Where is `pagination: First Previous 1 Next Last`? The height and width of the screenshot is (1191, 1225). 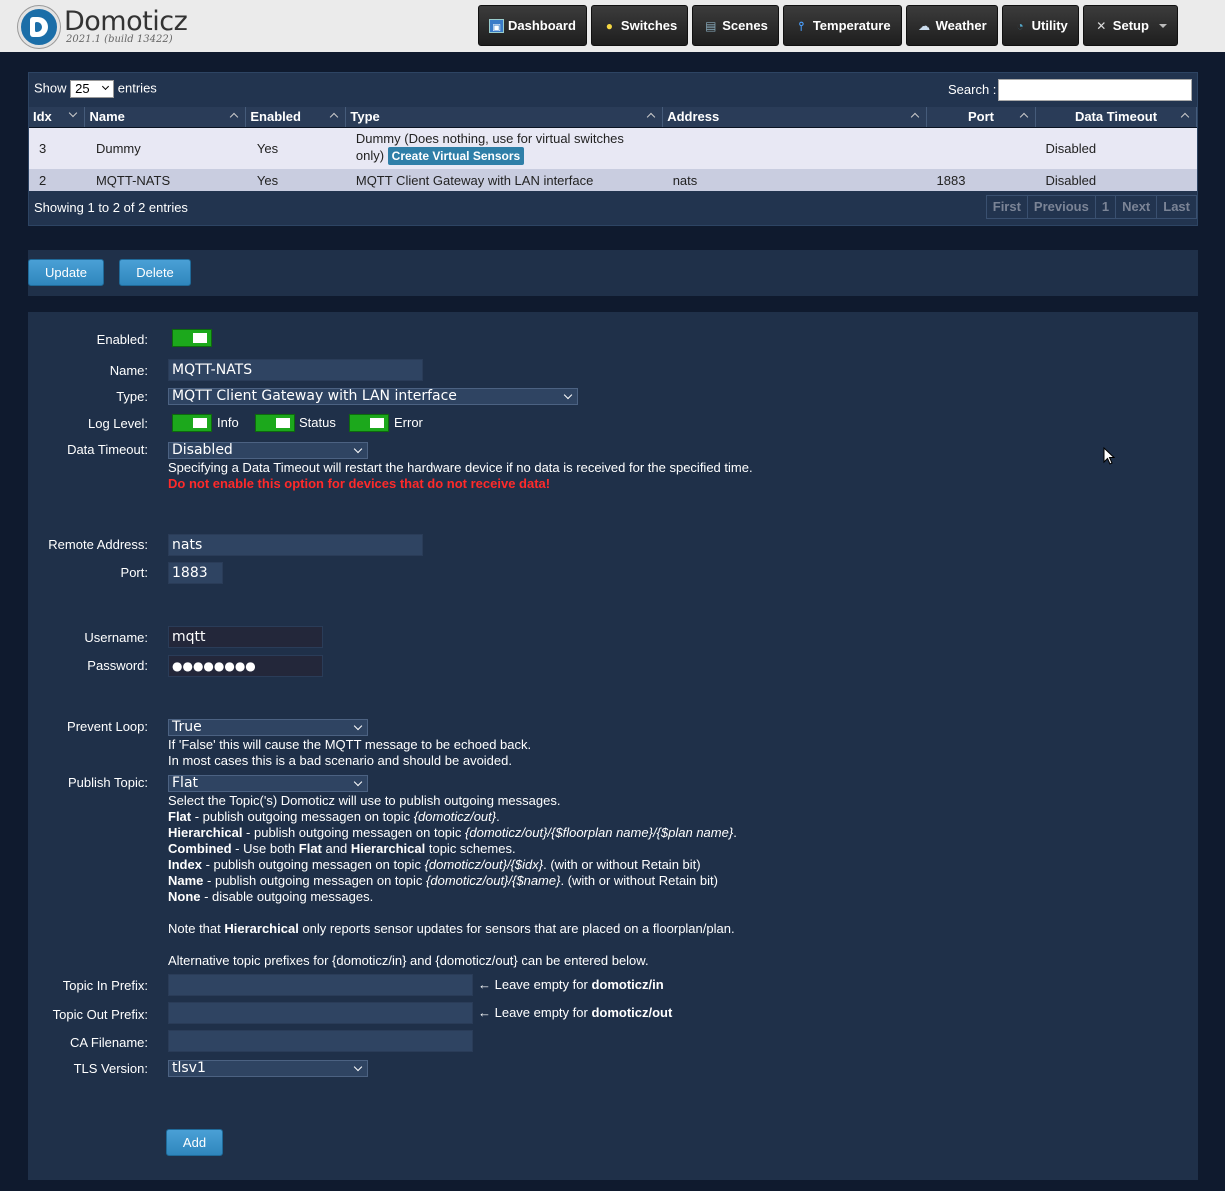
pagination: First Previous 1 Next Last is located at coordinates (1091, 207).